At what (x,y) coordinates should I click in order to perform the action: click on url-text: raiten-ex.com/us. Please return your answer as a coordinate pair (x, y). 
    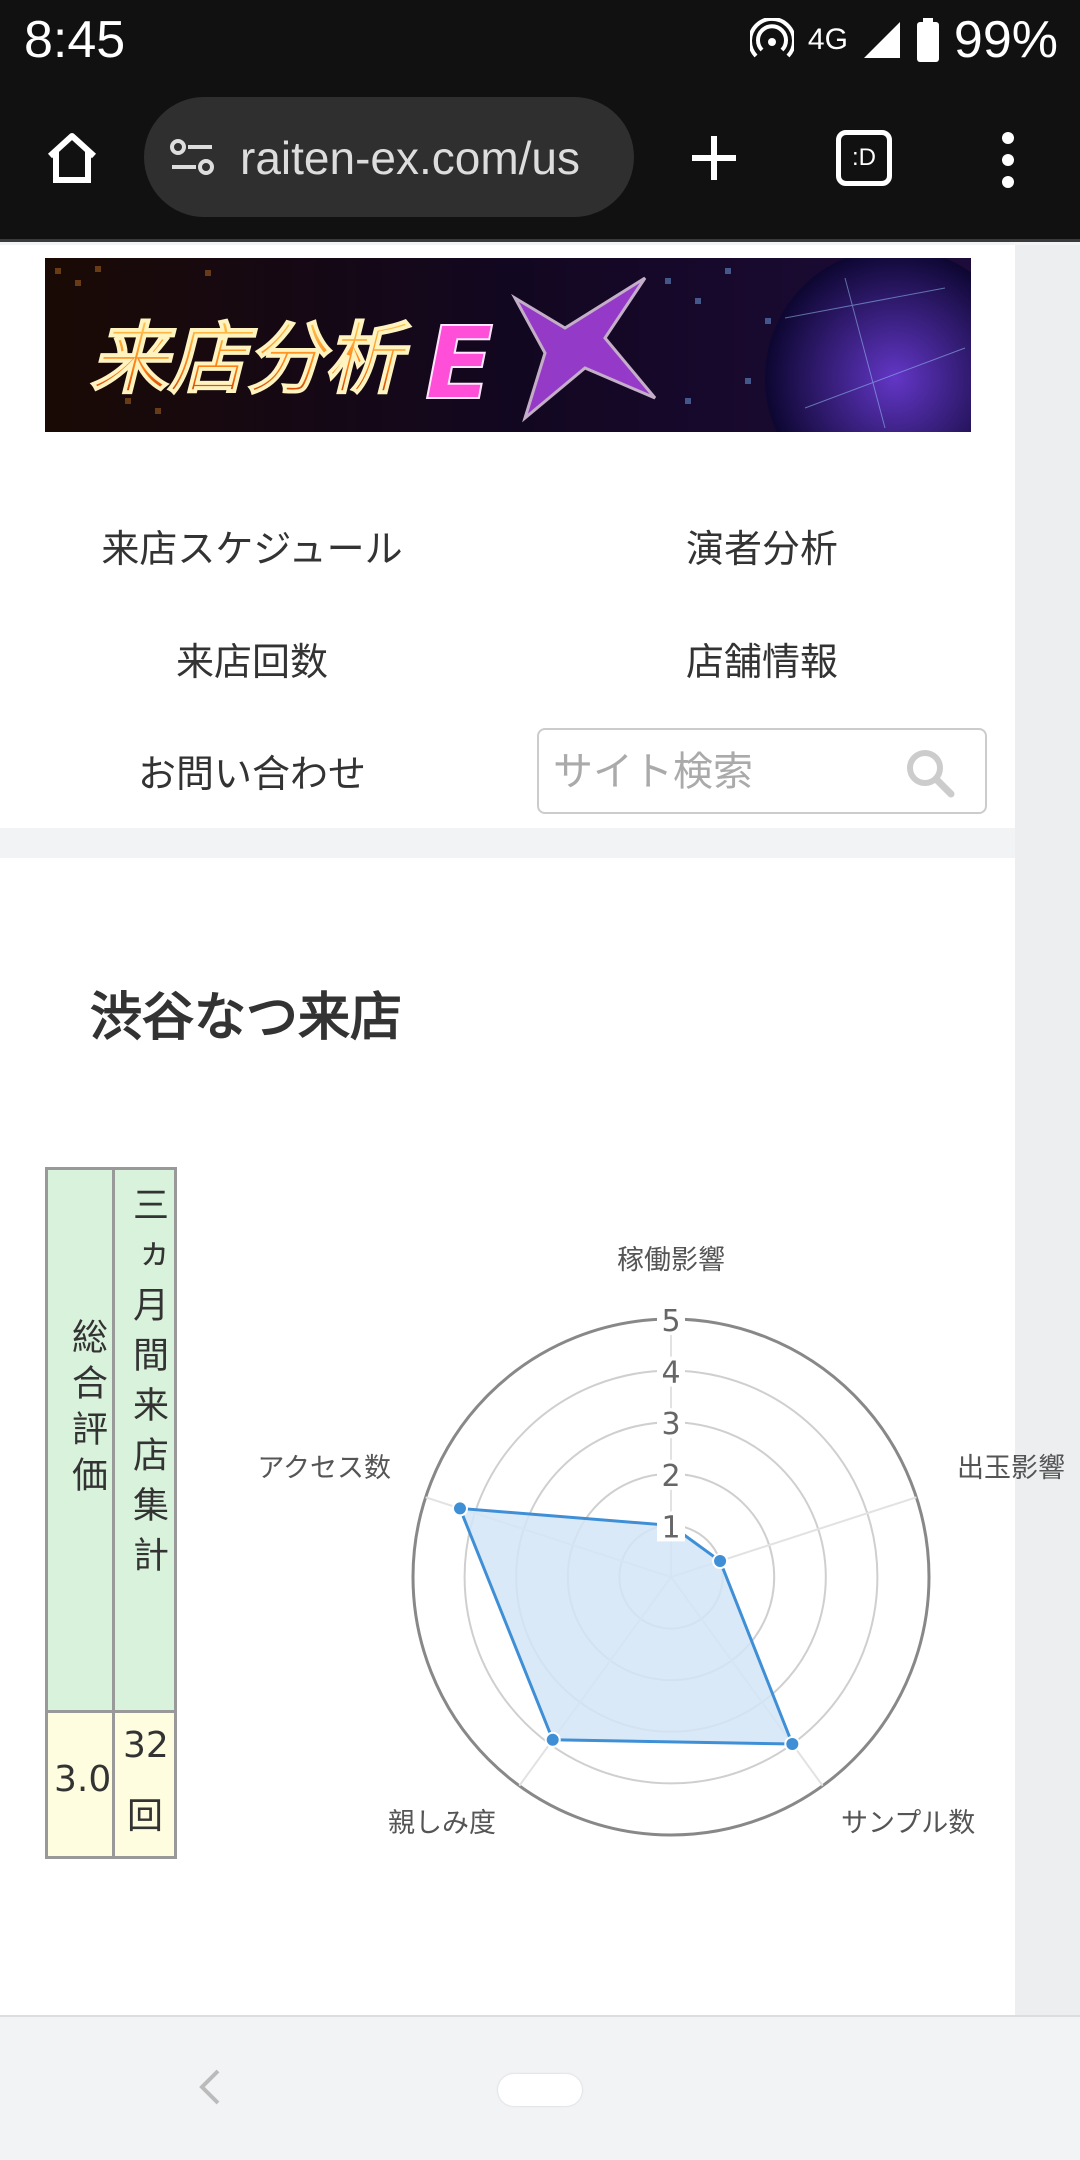
    Looking at the image, I should click on (410, 158).